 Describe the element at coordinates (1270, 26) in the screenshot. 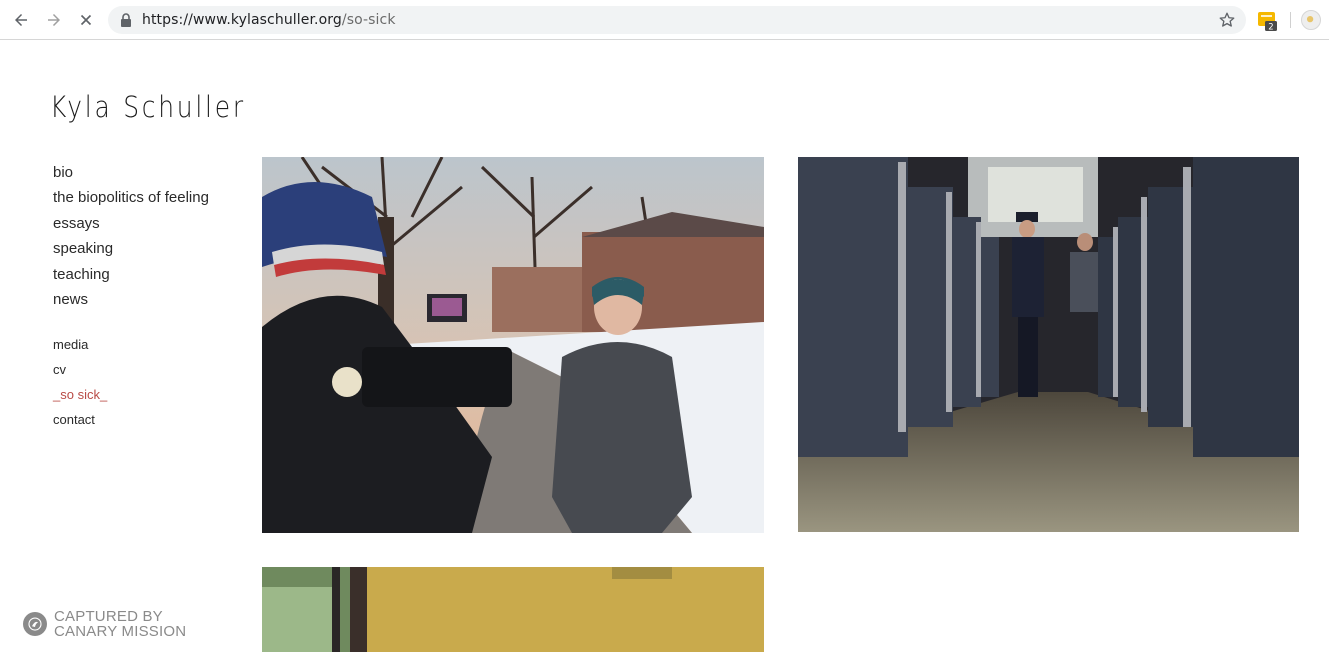

I see `extension-badge: 2` at that location.